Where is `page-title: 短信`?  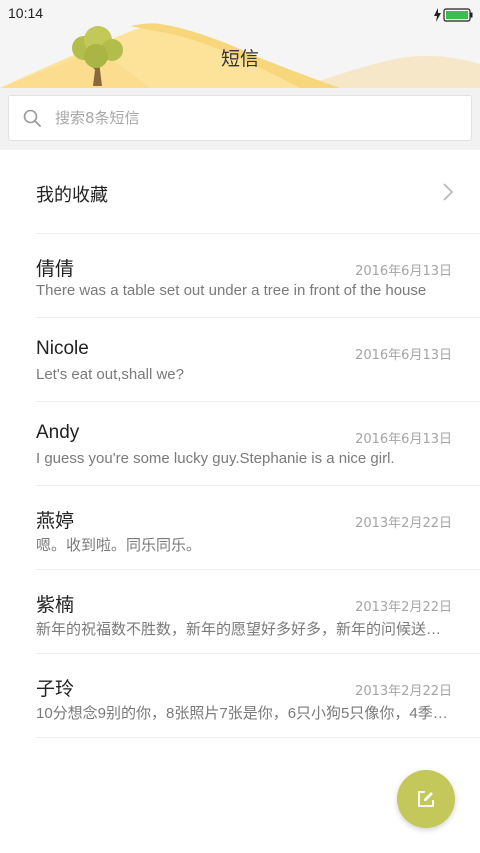
page-title: 短信 is located at coordinates (239, 59).